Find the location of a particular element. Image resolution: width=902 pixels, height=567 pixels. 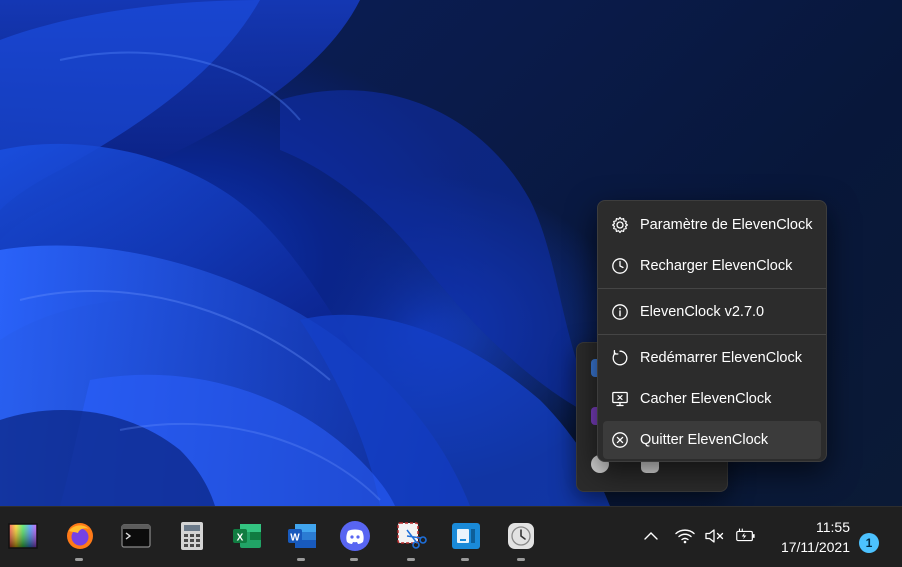

calculator-icon is located at coordinates (192, 536).